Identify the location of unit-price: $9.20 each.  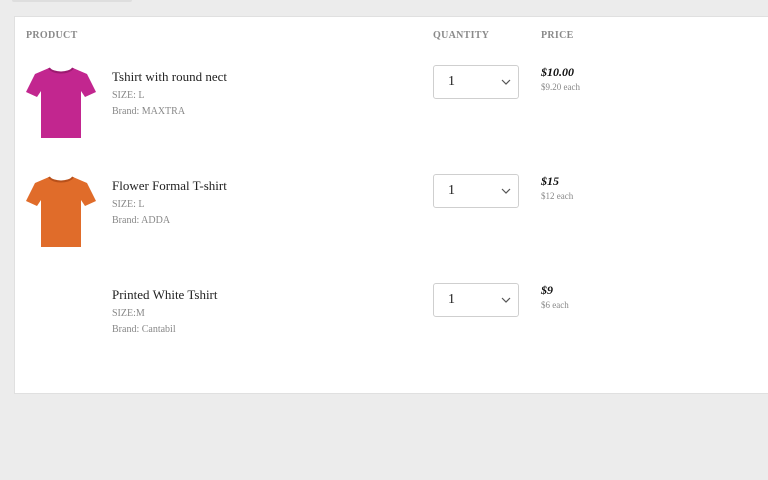
(560, 87).